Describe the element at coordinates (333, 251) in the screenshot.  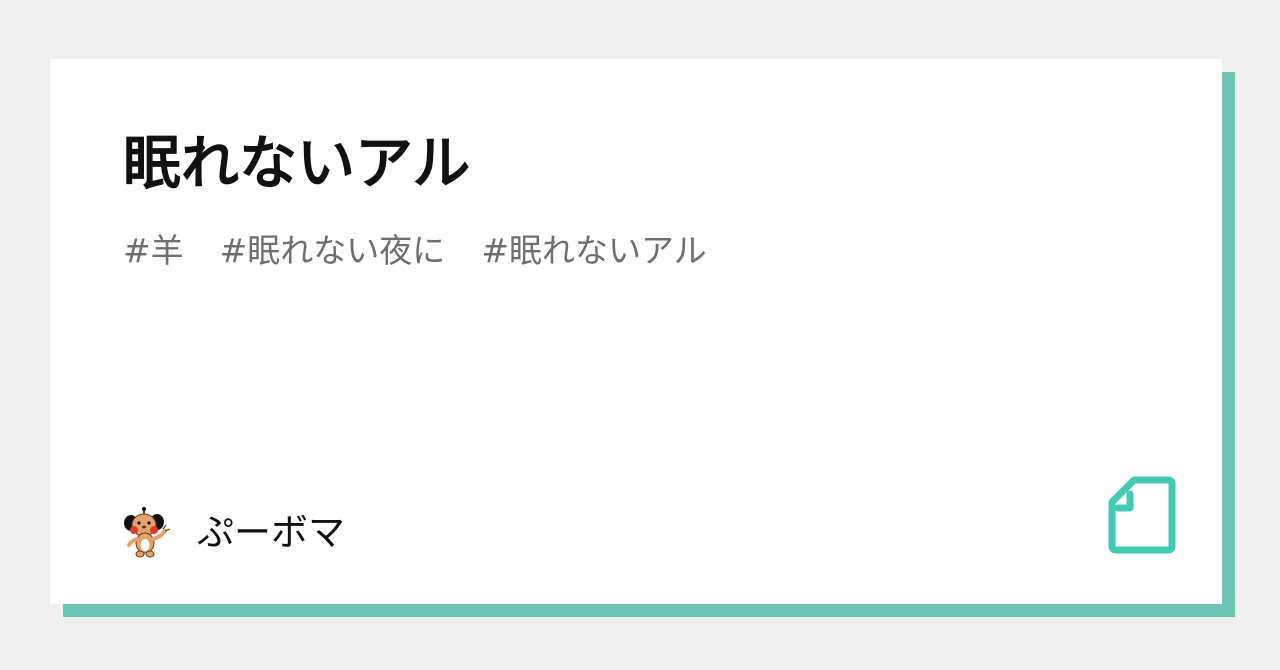
I see `hashtag: #眠れない夜に` at that location.